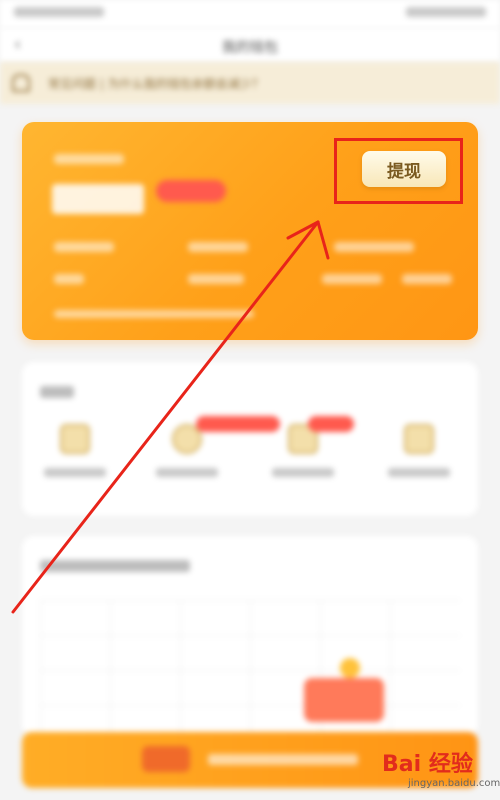 This screenshot has width=500, height=800. Describe the element at coordinates (454, 783) in the screenshot. I see `watermark-site: jingyan.baidu.com` at that location.